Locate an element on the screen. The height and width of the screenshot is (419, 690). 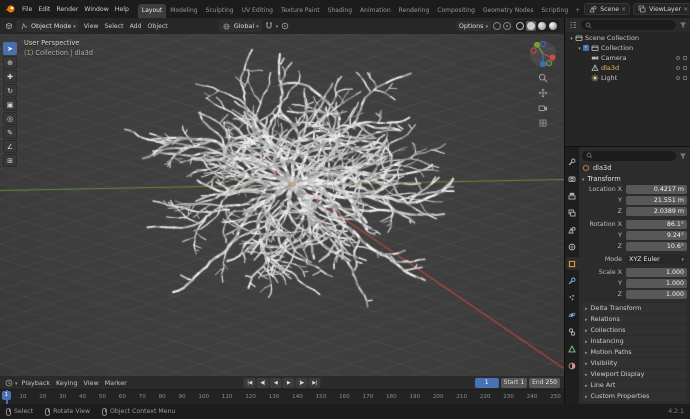
value-field-y: 9.24° is located at coordinates (656, 235).